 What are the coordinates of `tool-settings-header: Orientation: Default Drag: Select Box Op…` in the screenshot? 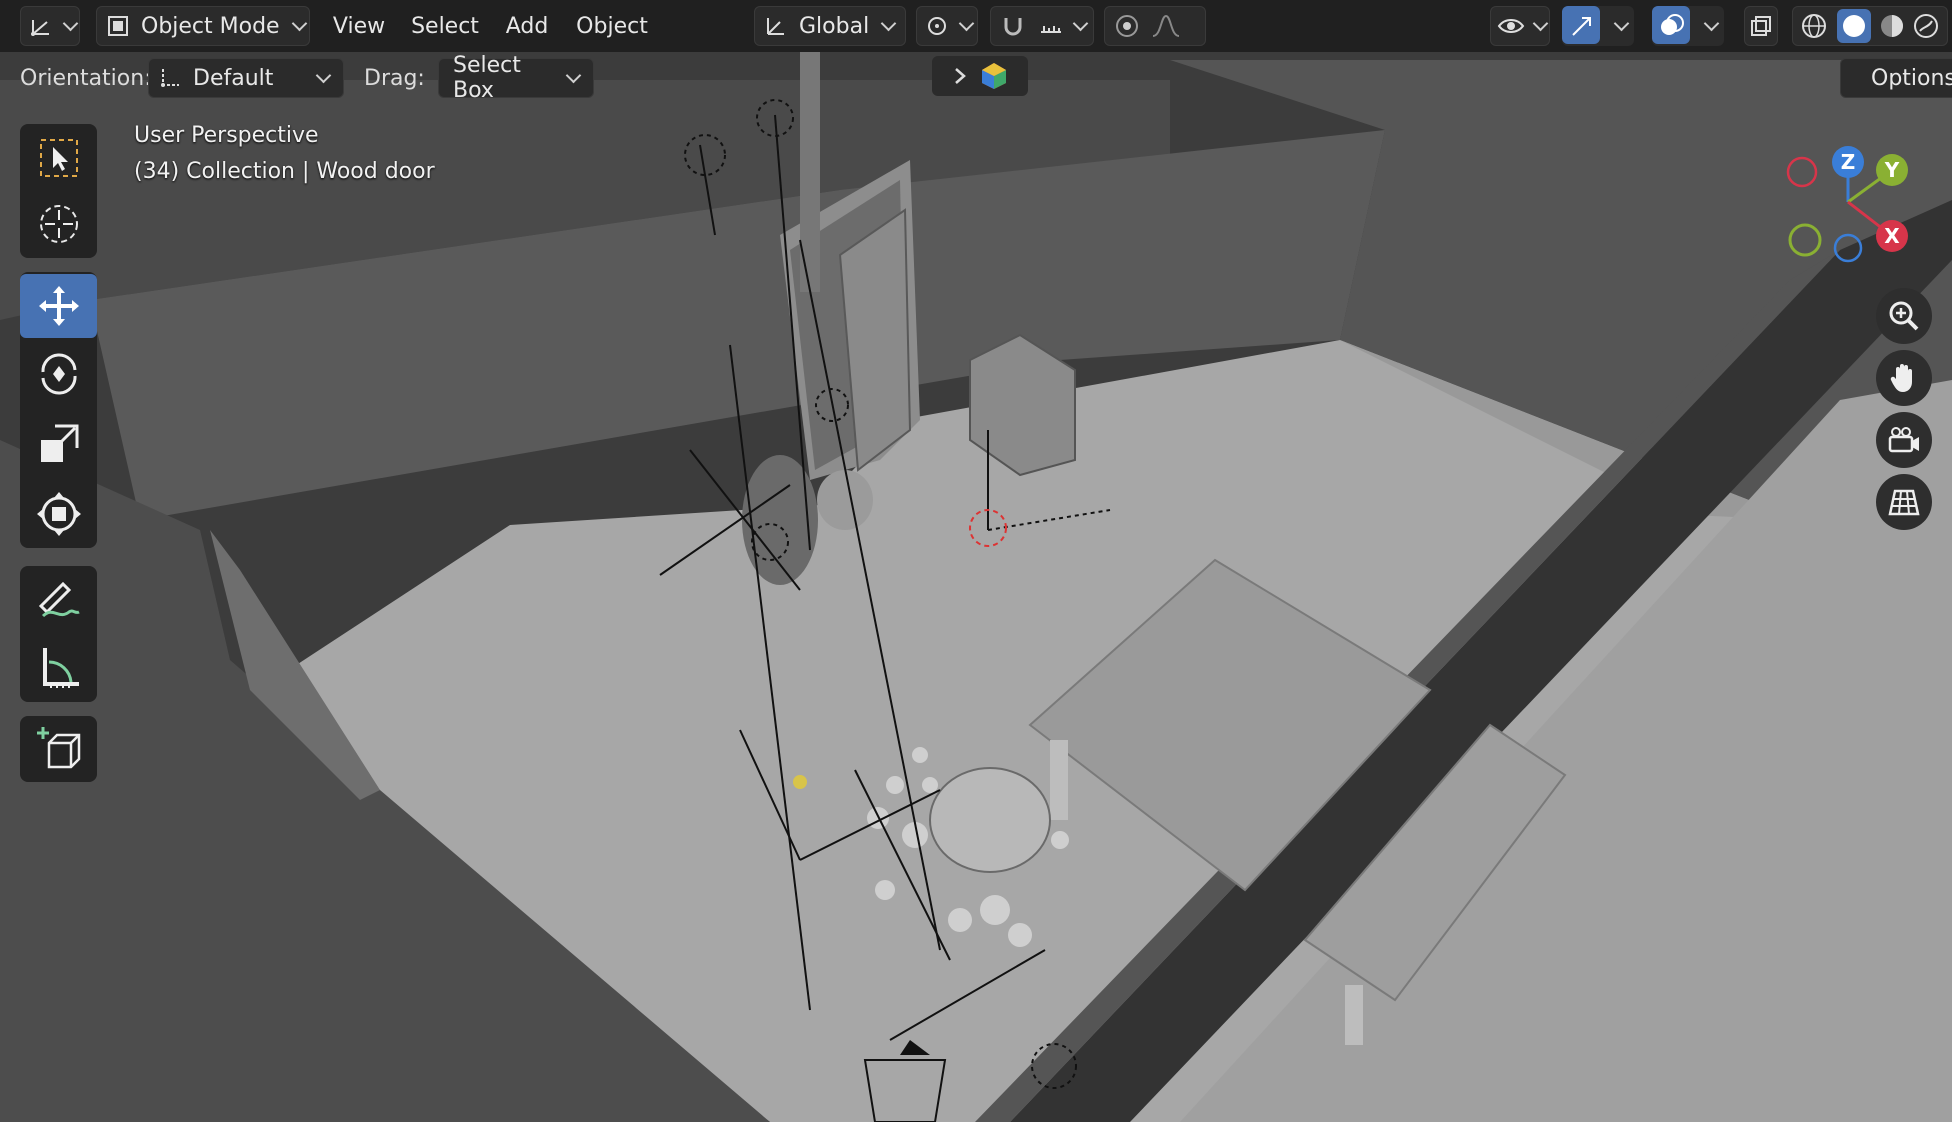 It's located at (976, 78).